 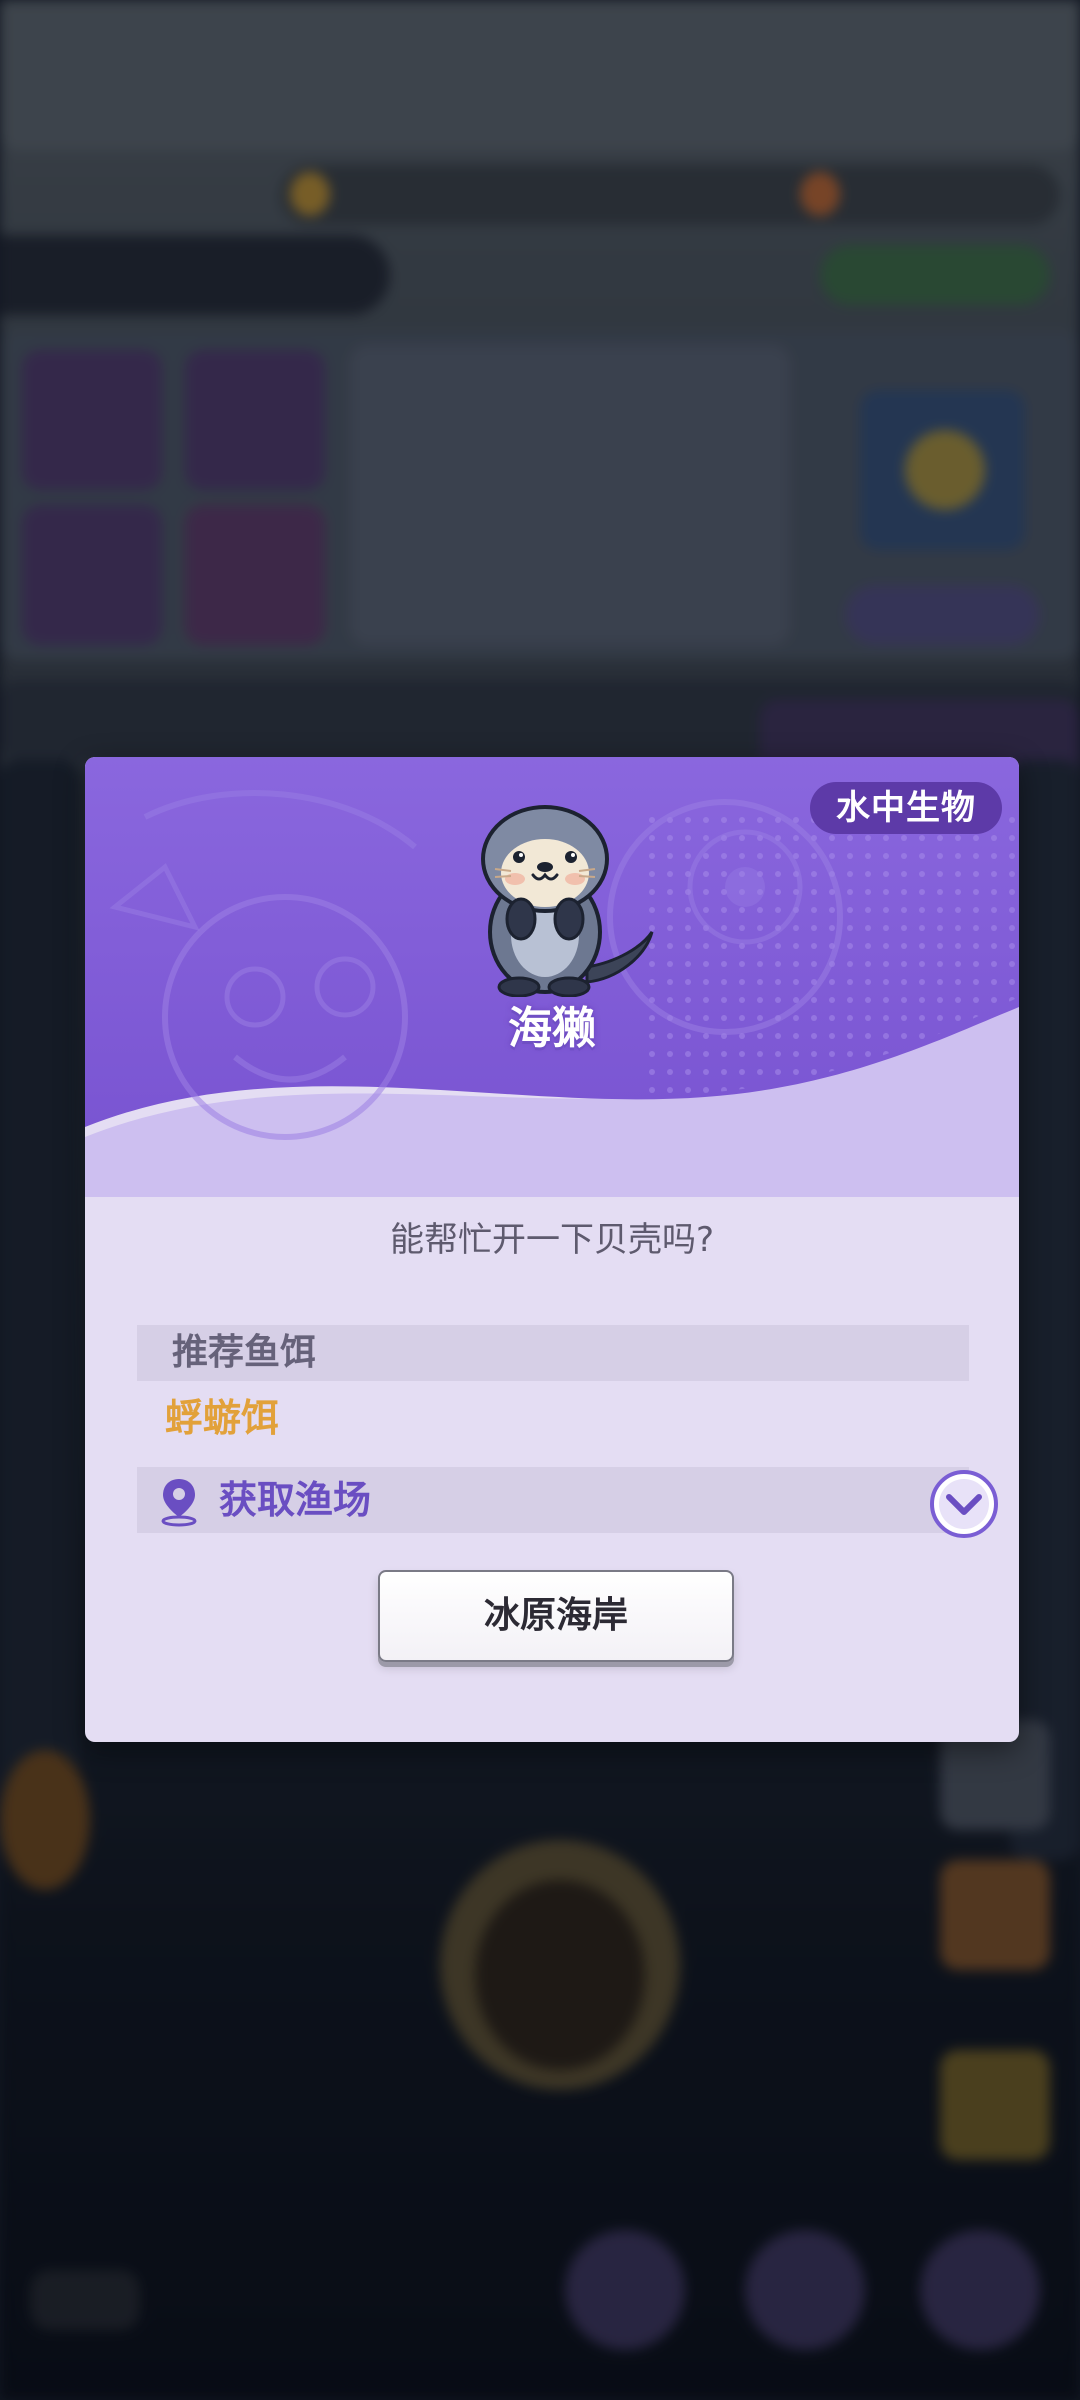 I want to click on recommended-bait-title: 推荐鱼饵, so click(x=244, y=1352).